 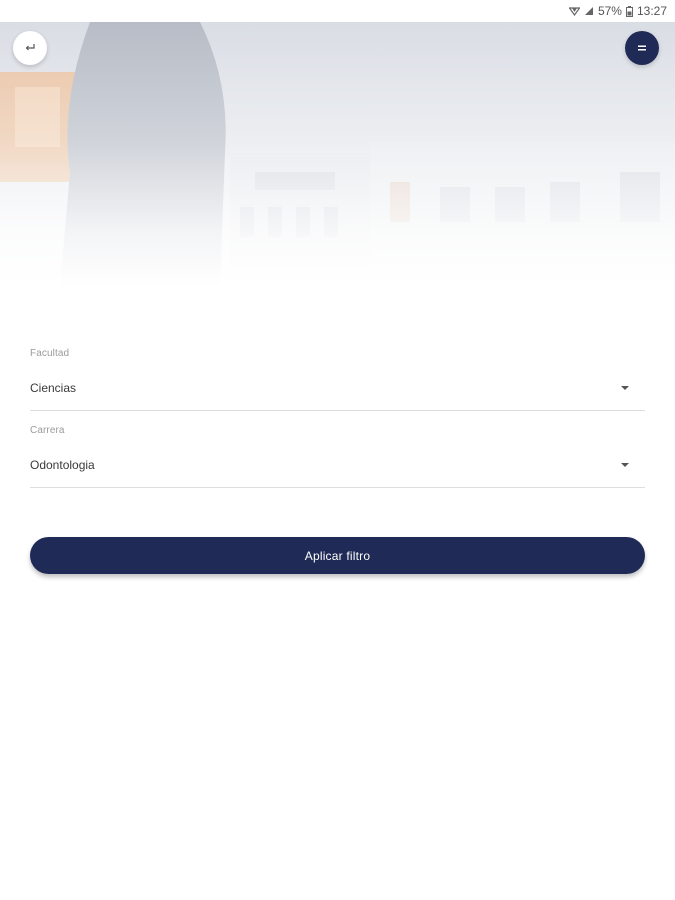 I want to click on status-bar: 57% 13:27, so click(x=337, y=11).